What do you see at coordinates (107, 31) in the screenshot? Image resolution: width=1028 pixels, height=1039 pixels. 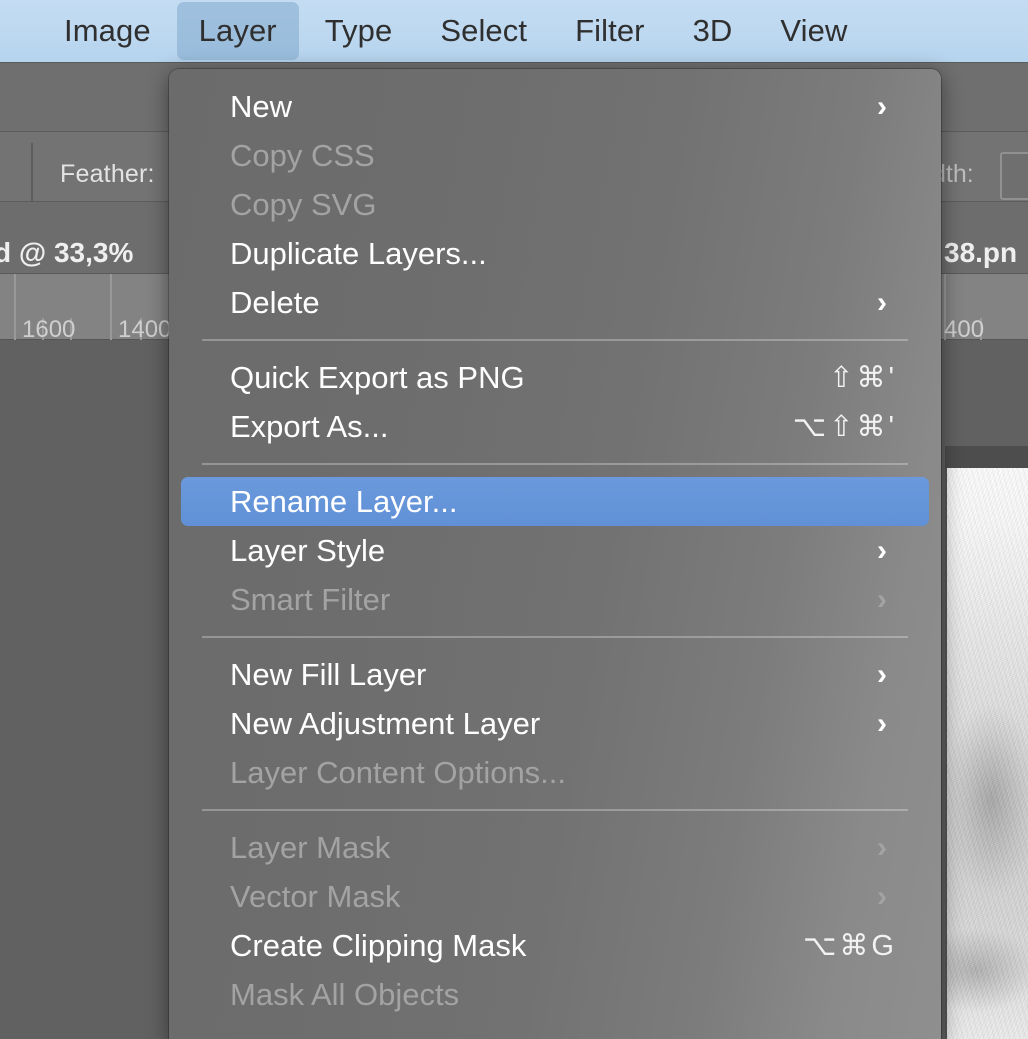 I see `menubar-item-image: Image` at bounding box center [107, 31].